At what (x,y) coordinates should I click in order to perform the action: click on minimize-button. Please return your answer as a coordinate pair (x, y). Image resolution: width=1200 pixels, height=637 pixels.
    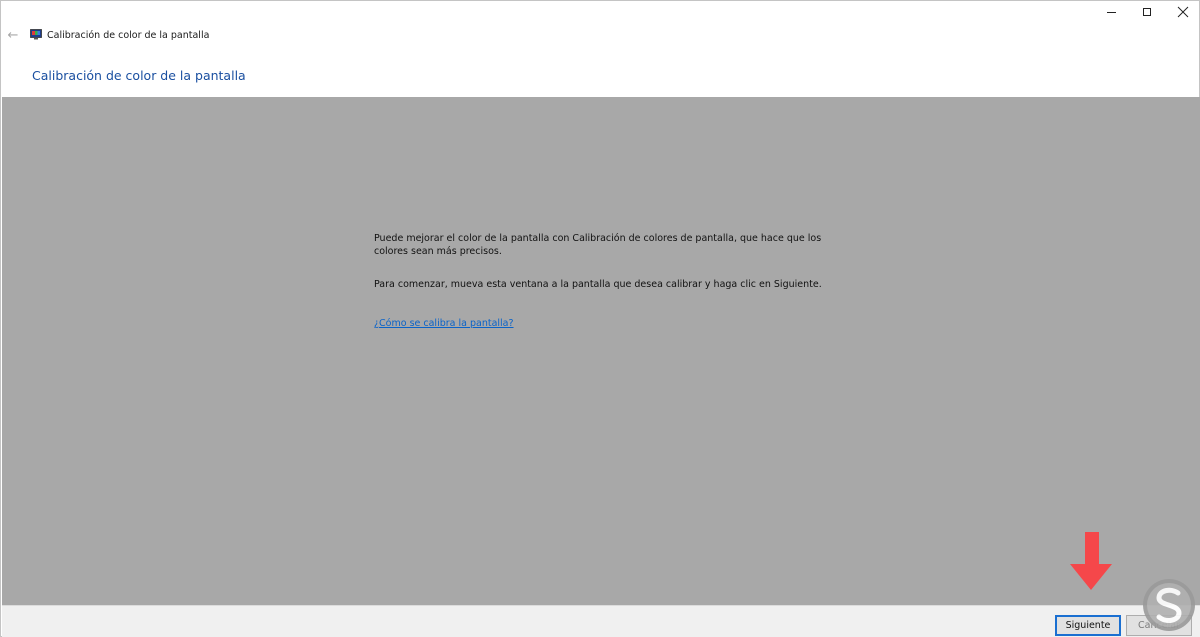
    Looking at the image, I should click on (1111, 12).